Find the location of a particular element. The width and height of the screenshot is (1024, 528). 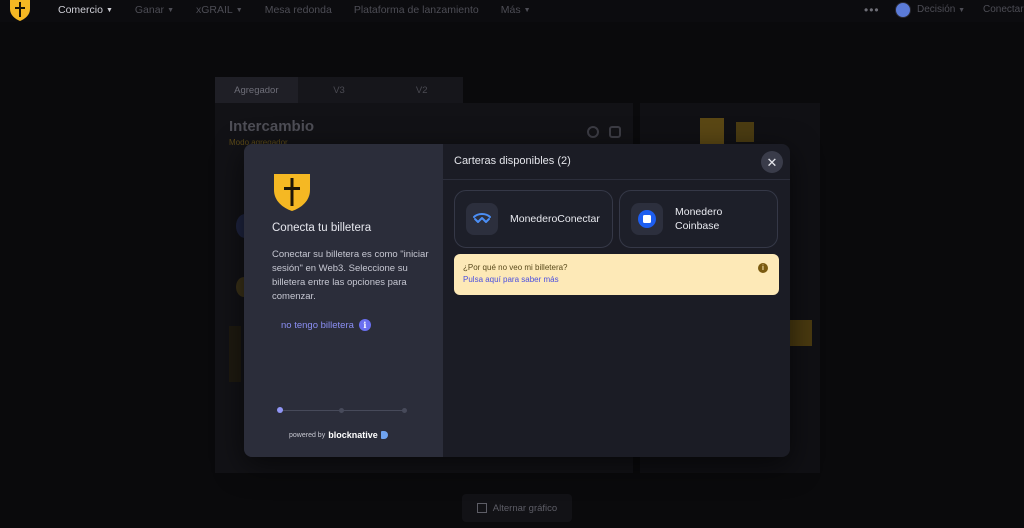

refresh-icon is located at coordinates (593, 132).